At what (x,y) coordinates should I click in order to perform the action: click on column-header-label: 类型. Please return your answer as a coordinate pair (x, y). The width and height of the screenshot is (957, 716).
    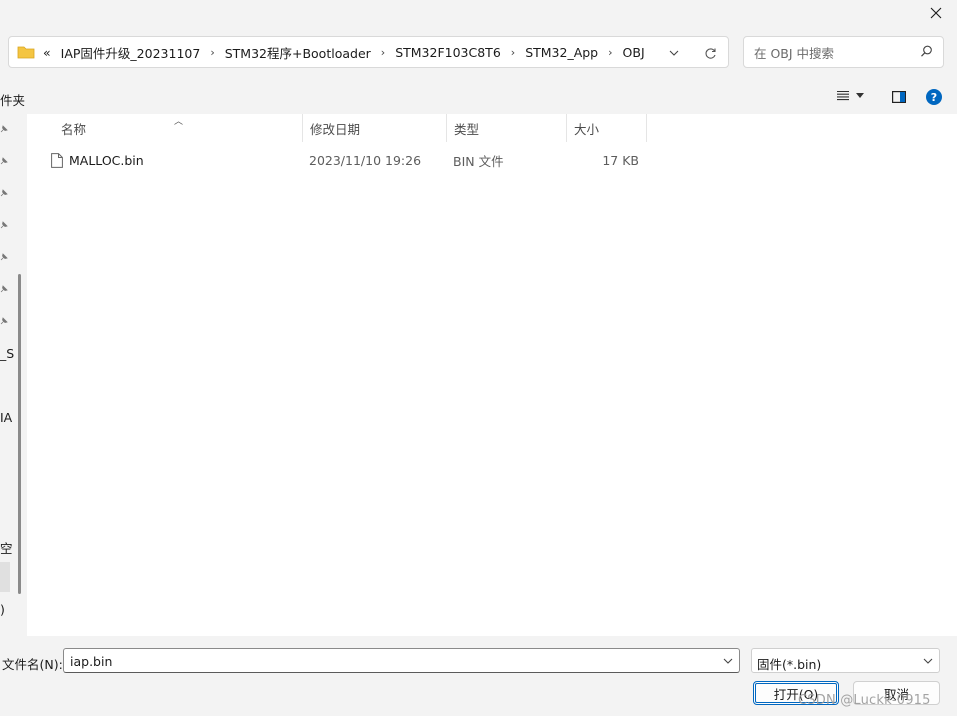
    Looking at the image, I should click on (467, 129).